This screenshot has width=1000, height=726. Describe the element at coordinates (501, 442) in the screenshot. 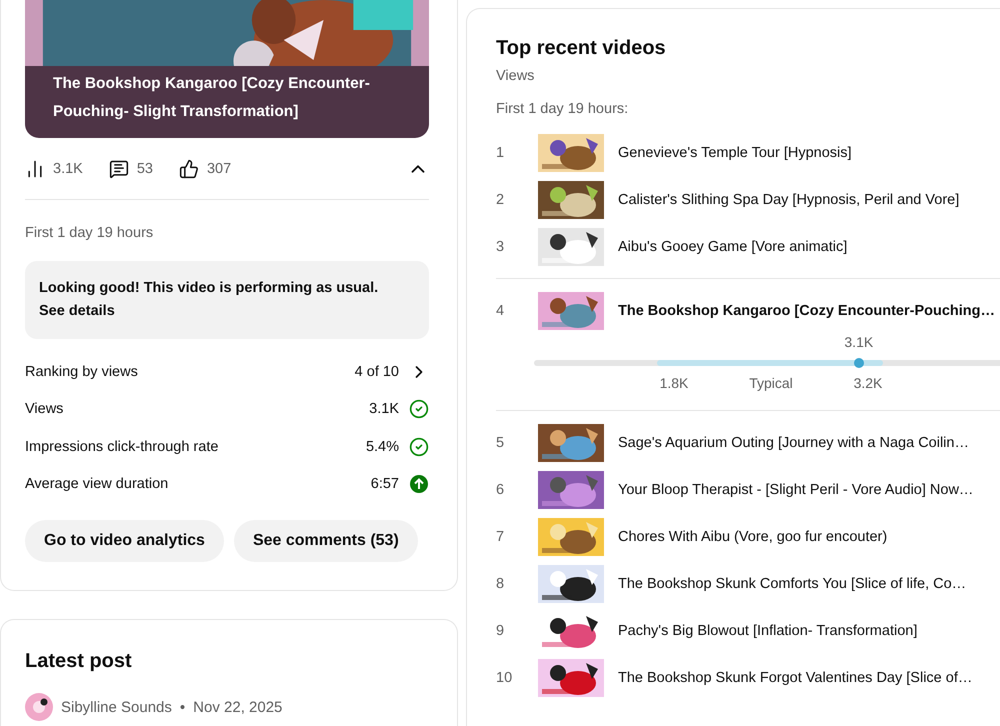

I see `rank-number: 5` at that location.